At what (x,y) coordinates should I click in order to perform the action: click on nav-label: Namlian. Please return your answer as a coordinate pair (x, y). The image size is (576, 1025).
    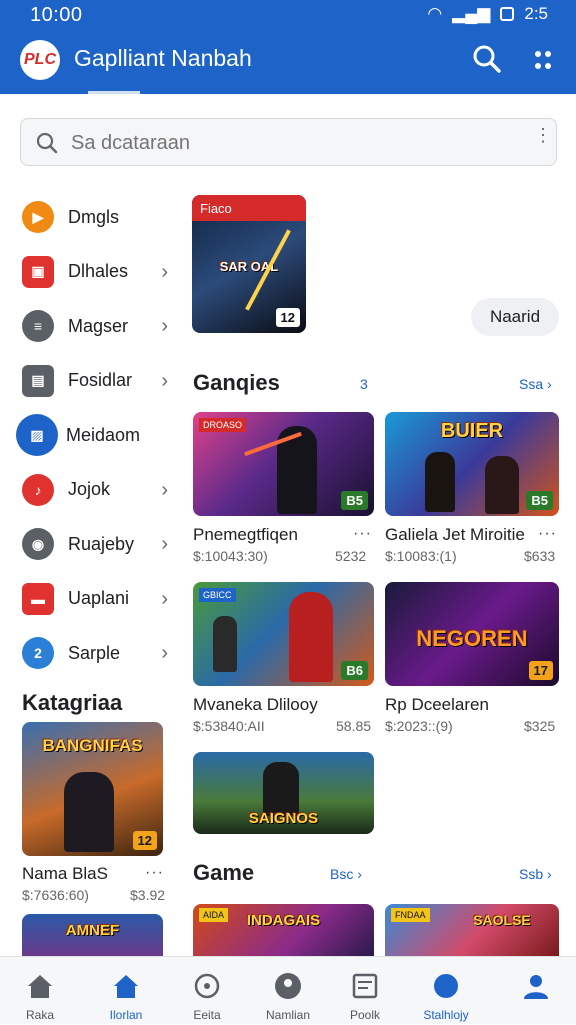
    Looking at the image, I should click on (287, 1015).